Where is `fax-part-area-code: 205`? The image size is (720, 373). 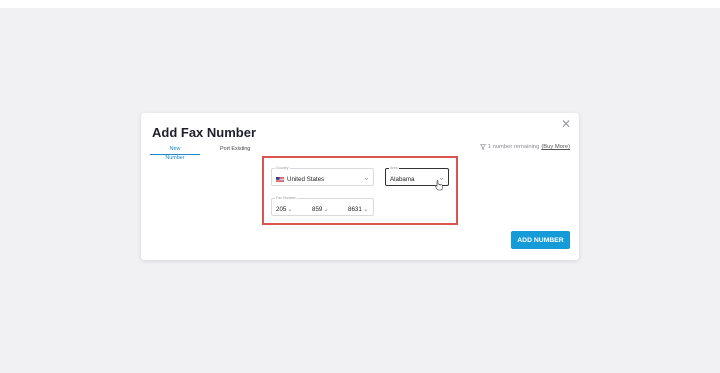 fax-part-area-code: 205 is located at coordinates (281, 209).